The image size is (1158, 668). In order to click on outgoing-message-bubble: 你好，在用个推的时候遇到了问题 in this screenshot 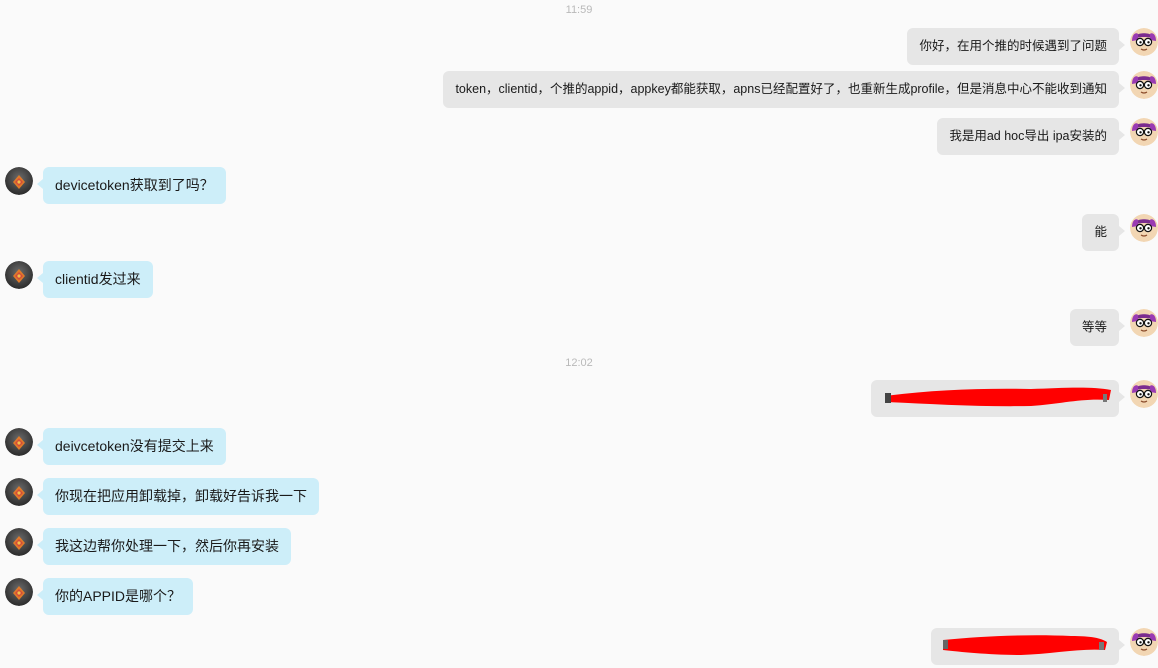, I will do `click(1016, 46)`.